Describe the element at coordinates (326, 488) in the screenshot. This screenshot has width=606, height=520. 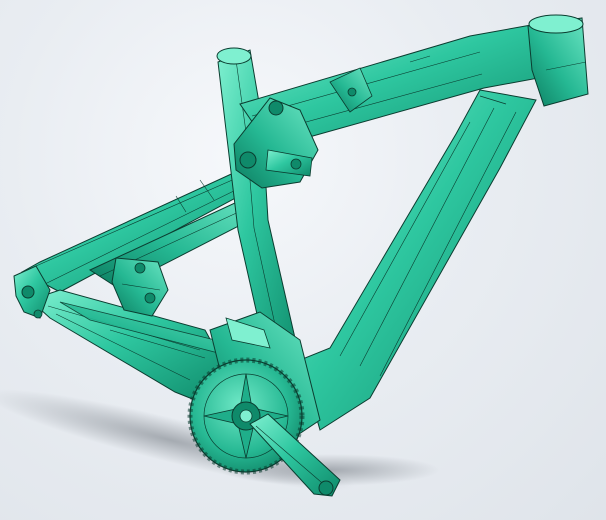
I see `pedal-hole` at that location.